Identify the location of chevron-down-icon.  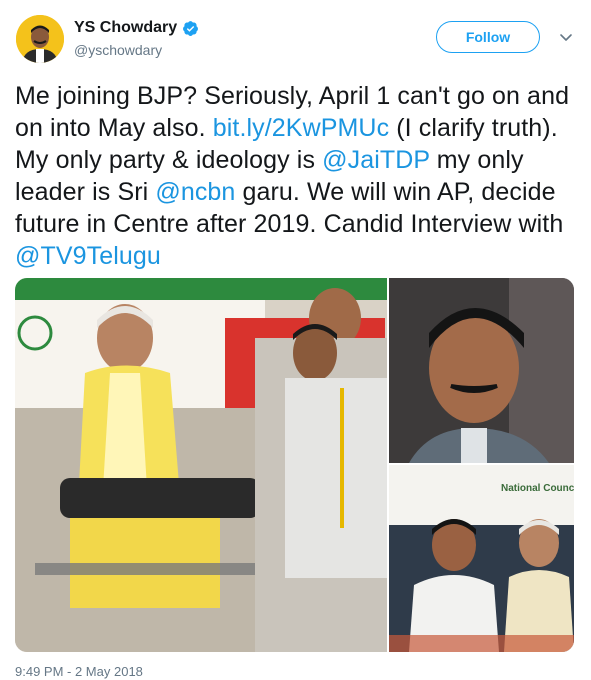
(566, 37).